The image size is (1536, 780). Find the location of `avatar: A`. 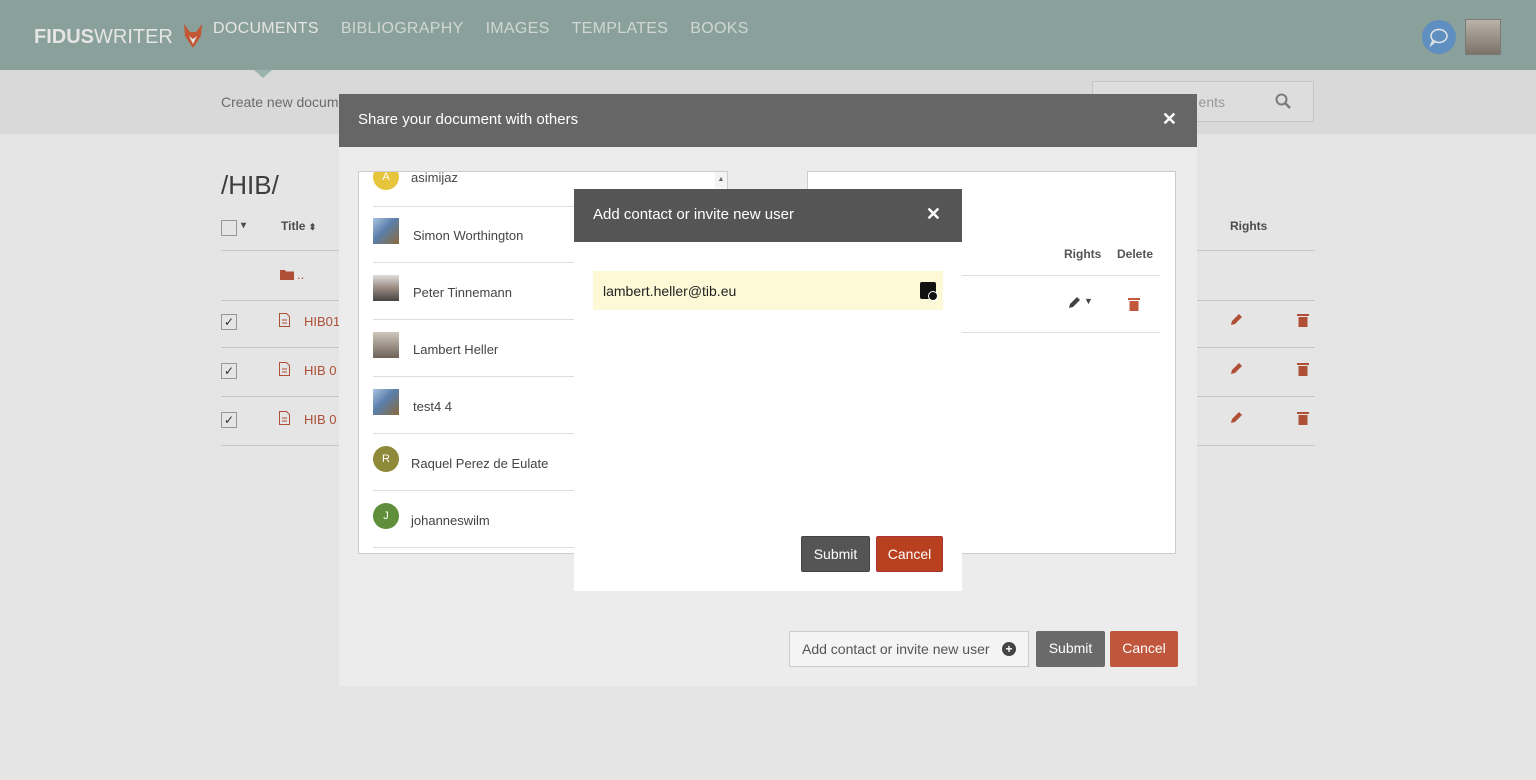

avatar: A is located at coordinates (386, 181).